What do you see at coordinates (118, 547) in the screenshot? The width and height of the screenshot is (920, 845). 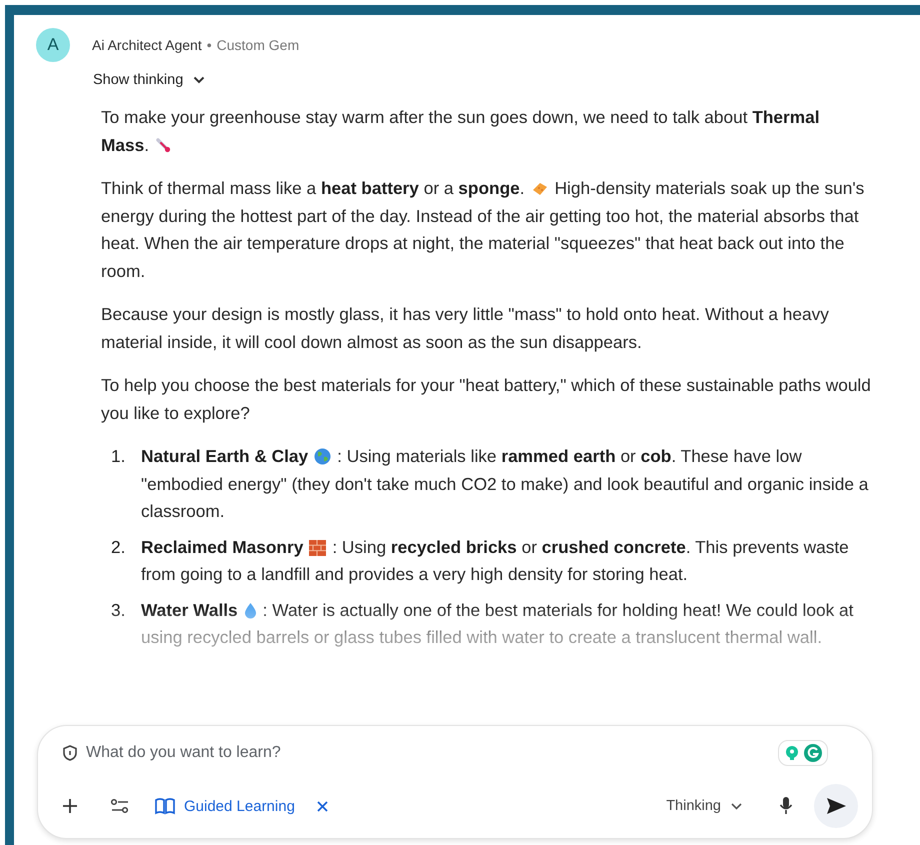 I see `list-number: 2.` at bounding box center [118, 547].